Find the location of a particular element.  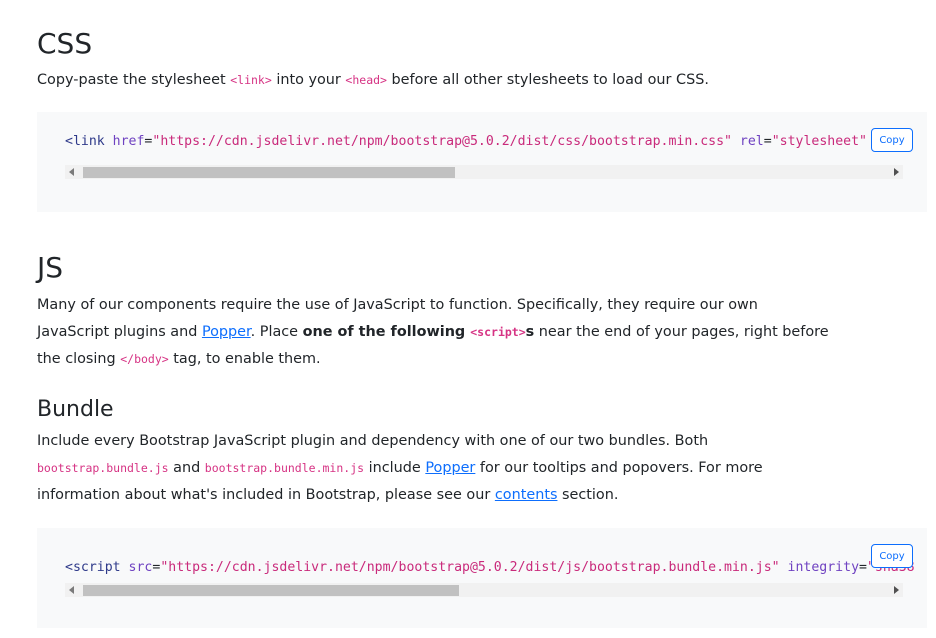

code-attr-src: src is located at coordinates (136, 567).